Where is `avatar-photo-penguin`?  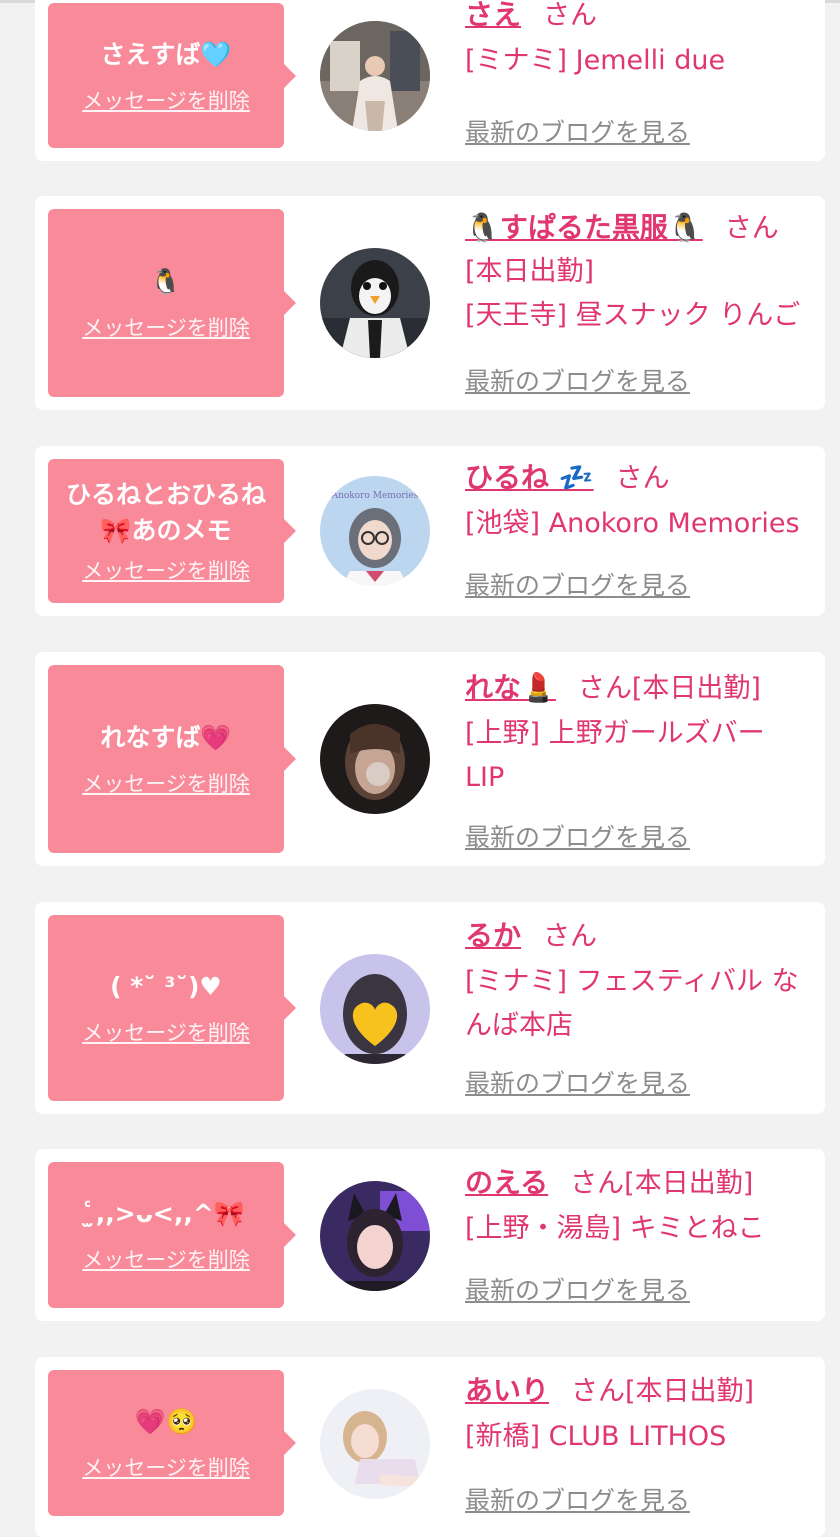
avatar-photo-penguin is located at coordinates (375, 303).